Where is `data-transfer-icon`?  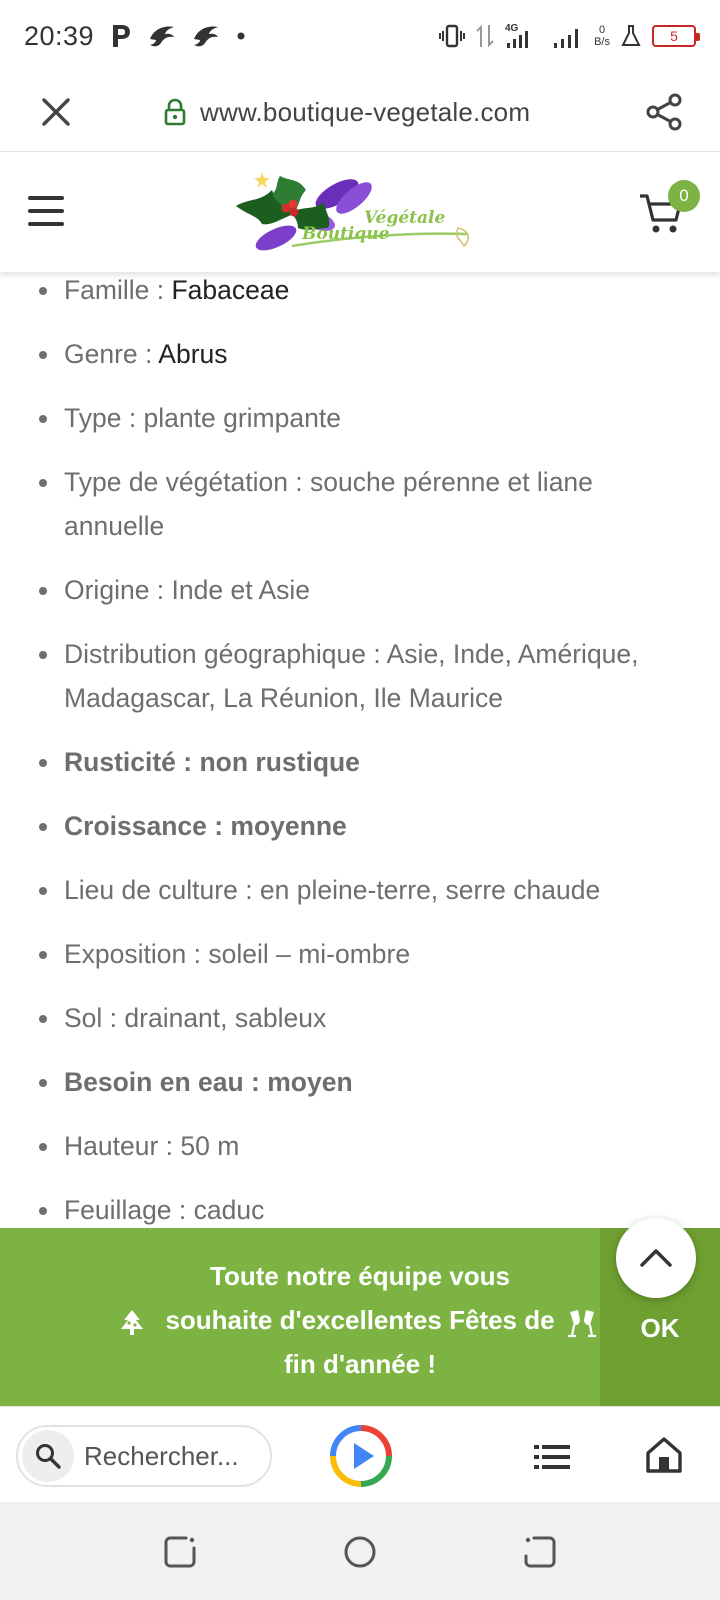 data-transfer-icon is located at coordinates (485, 36).